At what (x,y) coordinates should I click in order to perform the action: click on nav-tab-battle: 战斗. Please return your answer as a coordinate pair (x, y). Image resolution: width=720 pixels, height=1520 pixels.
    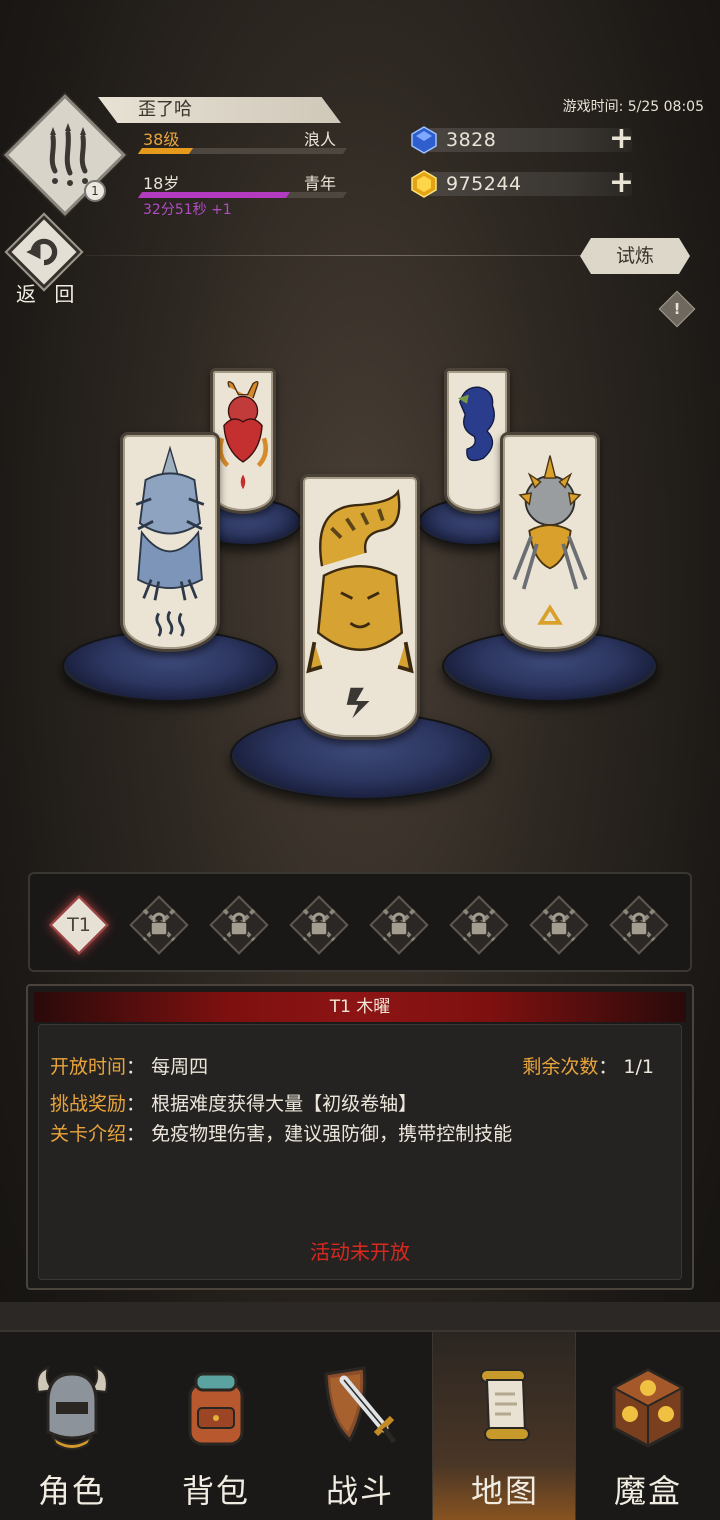
    Looking at the image, I should click on (360, 1426).